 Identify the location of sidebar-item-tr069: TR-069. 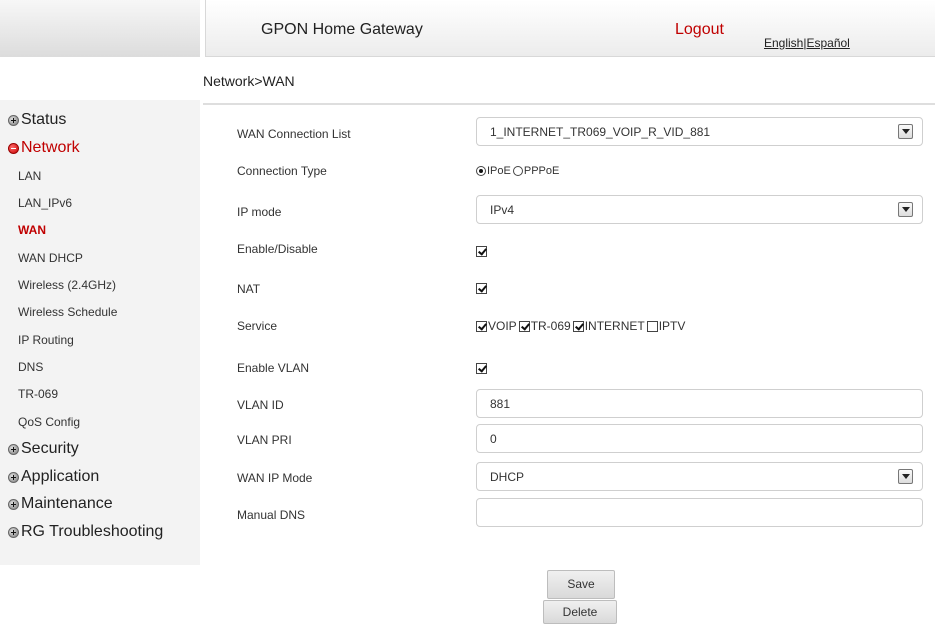
(38, 394).